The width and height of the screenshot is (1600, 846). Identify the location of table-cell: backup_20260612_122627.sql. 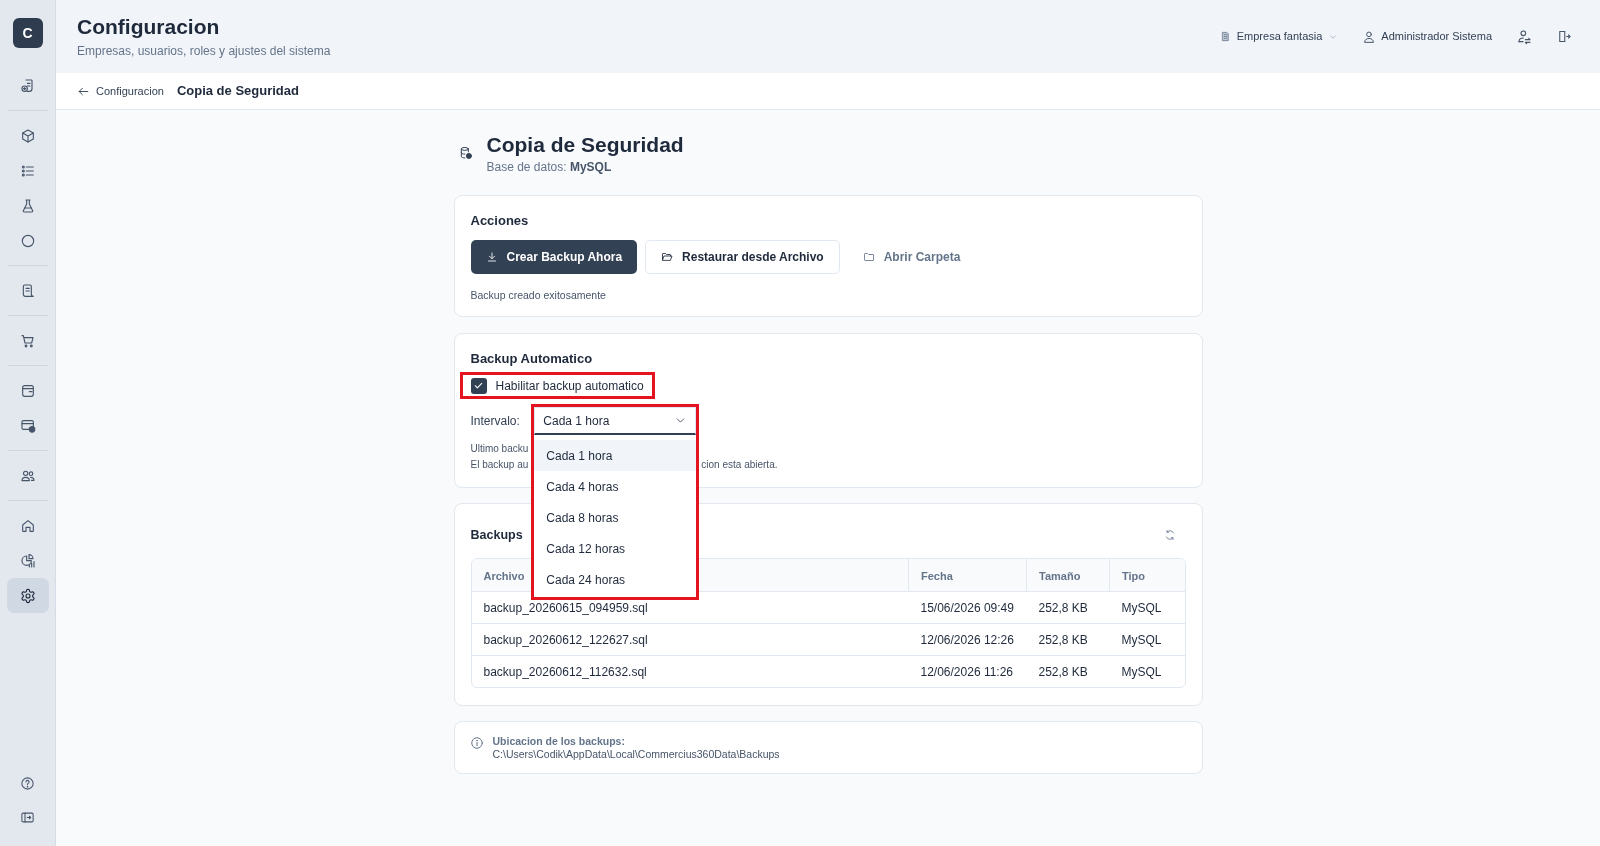
(565, 640).